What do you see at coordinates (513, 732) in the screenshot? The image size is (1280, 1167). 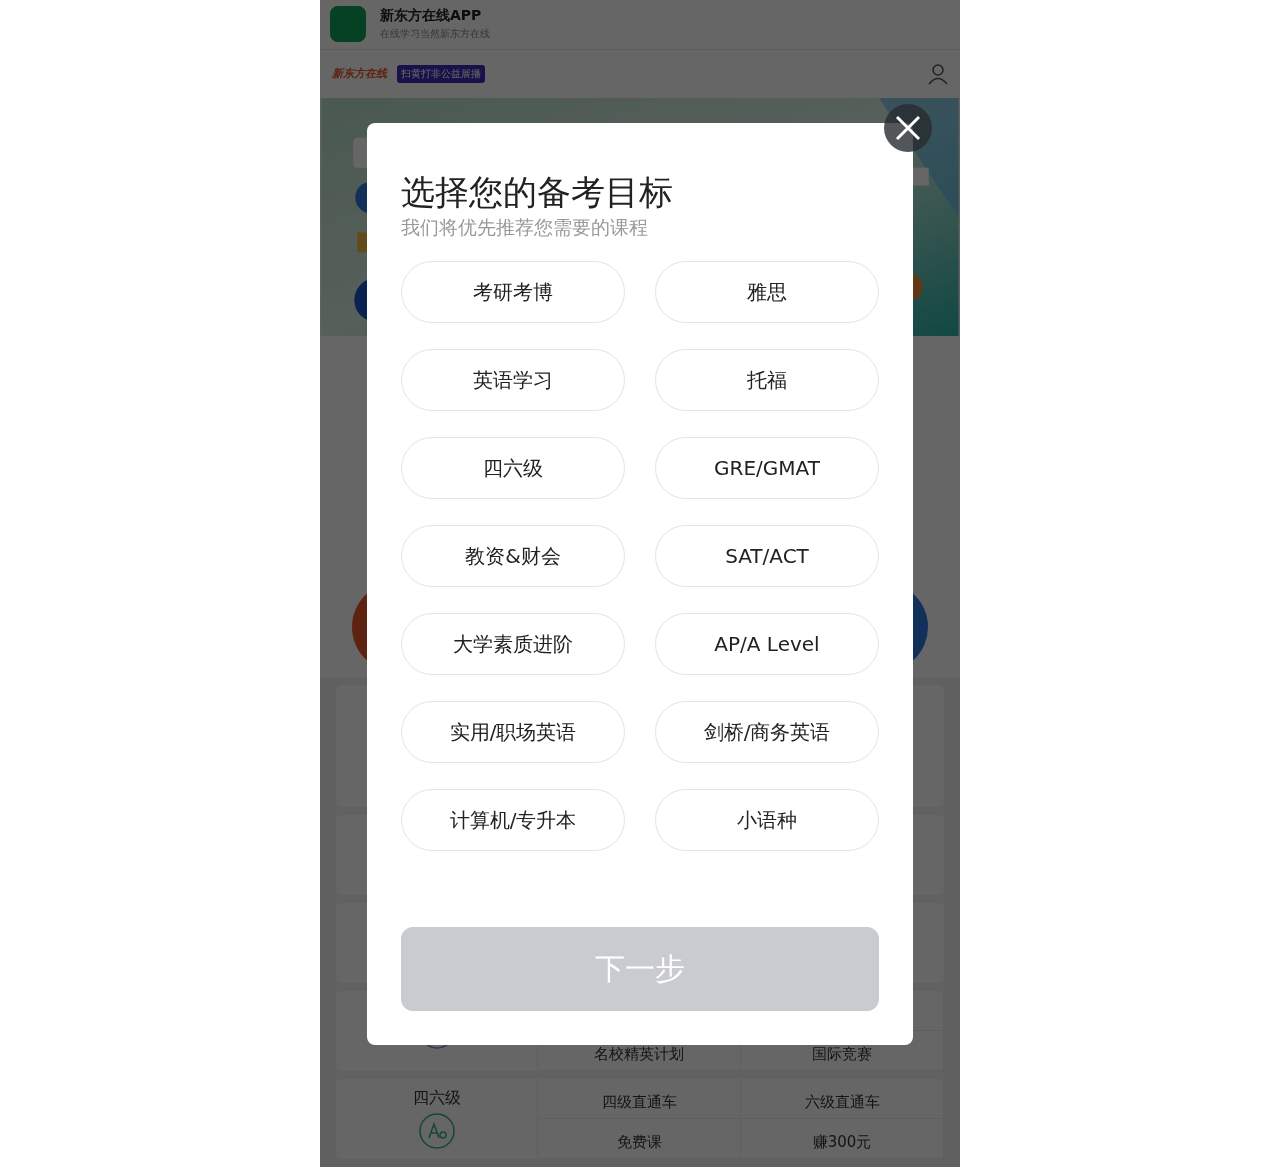 I see `goal-option: 实用/职场英语` at bounding box center [513, 732].